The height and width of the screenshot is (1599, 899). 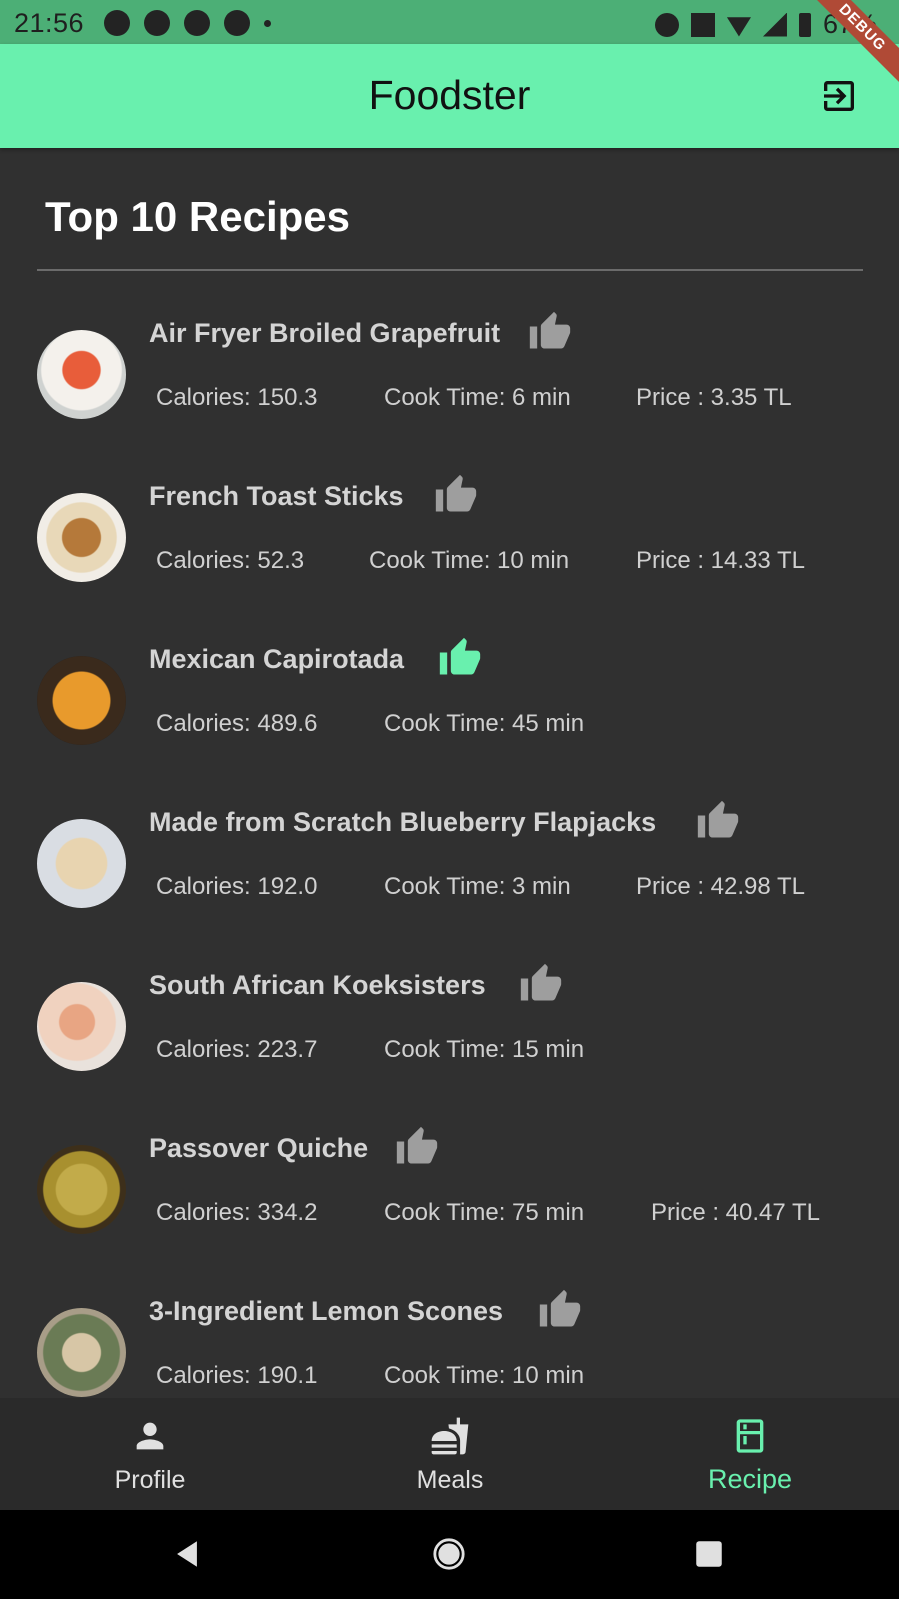 I want to click on recipe-name: Air Fryer Broiled Grapefruit, so click(x=325, y=333).